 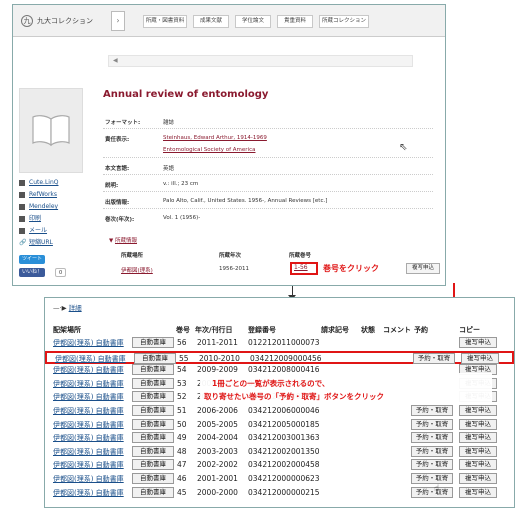 What do you see at coordinates (67, 307) in the screenshot?
I see `detail-toggle: —·▶ 詳細` at bounding box center [67, 307].